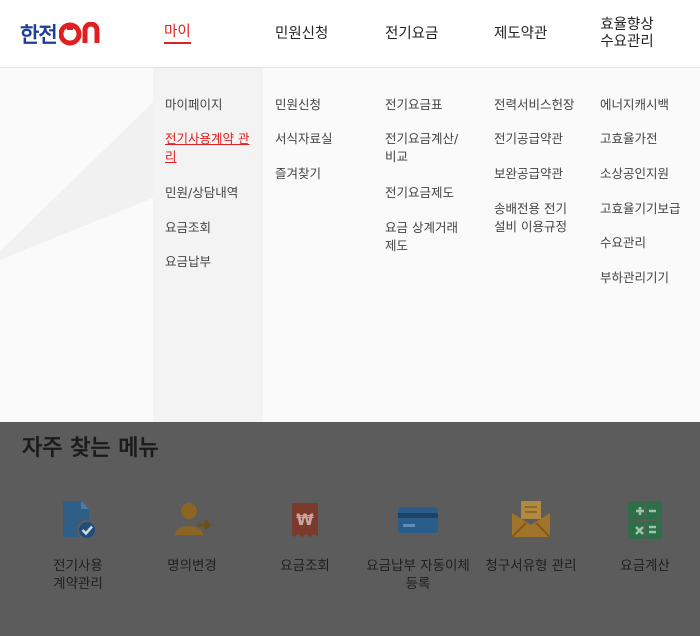  Describe the element at coordinates (325, 245) in the screenshot. I see `menu-col-civil: 민원신청 서식자료실 즐겨찾기` at that location.